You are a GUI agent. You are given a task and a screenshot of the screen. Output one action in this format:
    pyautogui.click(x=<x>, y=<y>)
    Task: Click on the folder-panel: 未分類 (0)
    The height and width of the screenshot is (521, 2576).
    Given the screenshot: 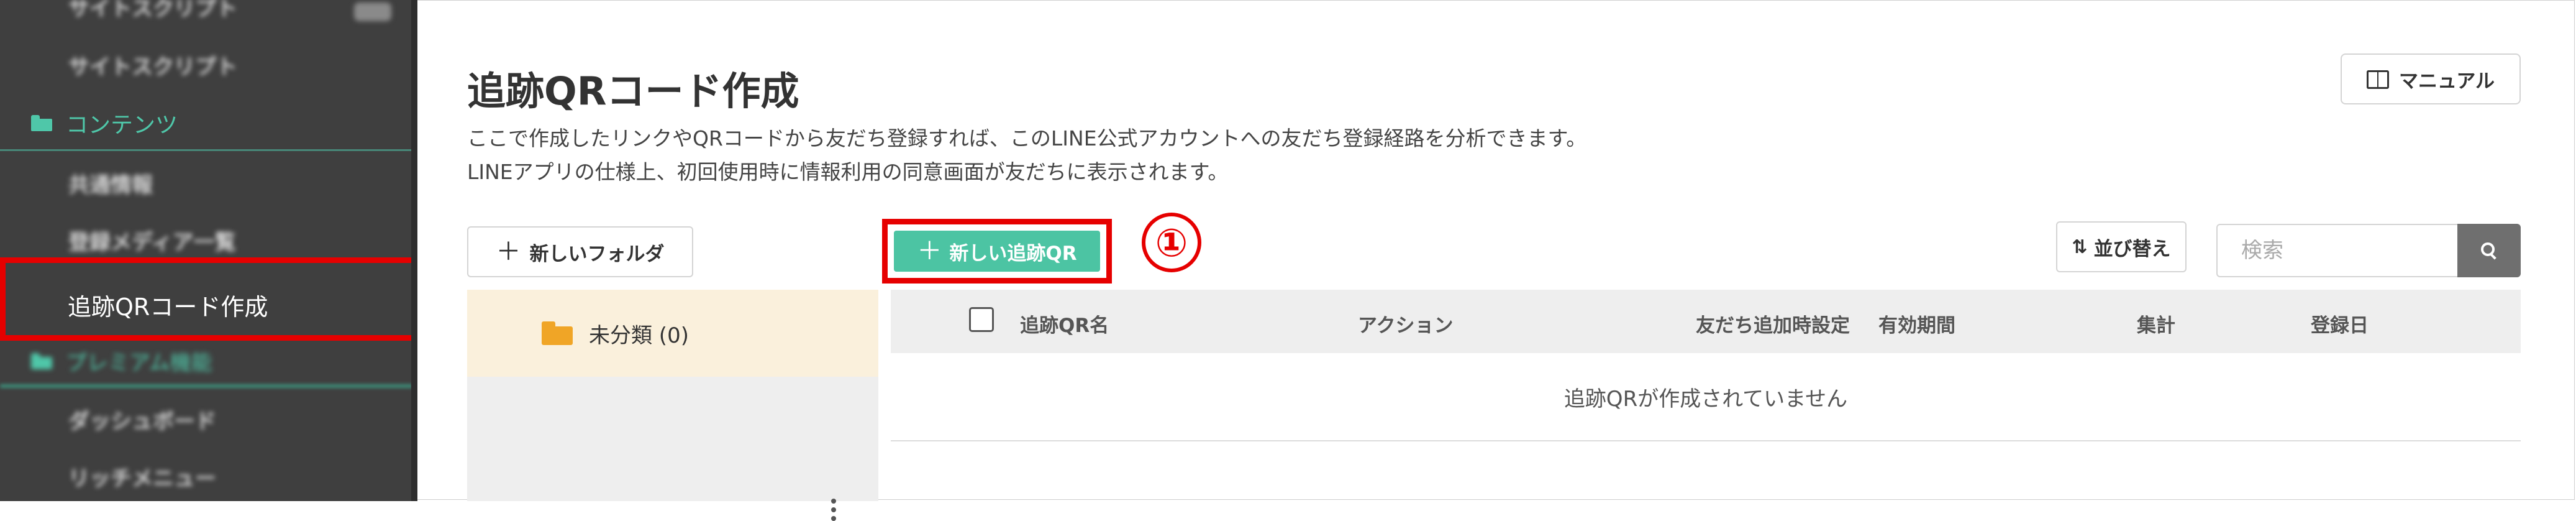 What is the action you would take?
    pyautogui.click(x=672, y=405)
    